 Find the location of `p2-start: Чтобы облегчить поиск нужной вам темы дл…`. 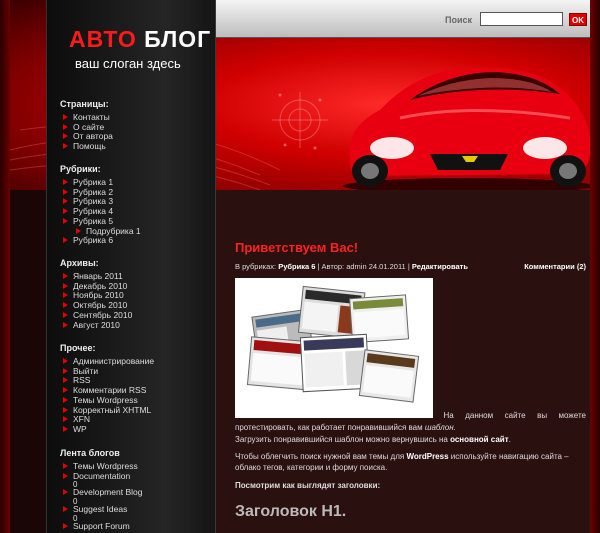

p2-start: Чтобы облегчить поиск нужной вам темы дл… is located at coordinates (320, 456).